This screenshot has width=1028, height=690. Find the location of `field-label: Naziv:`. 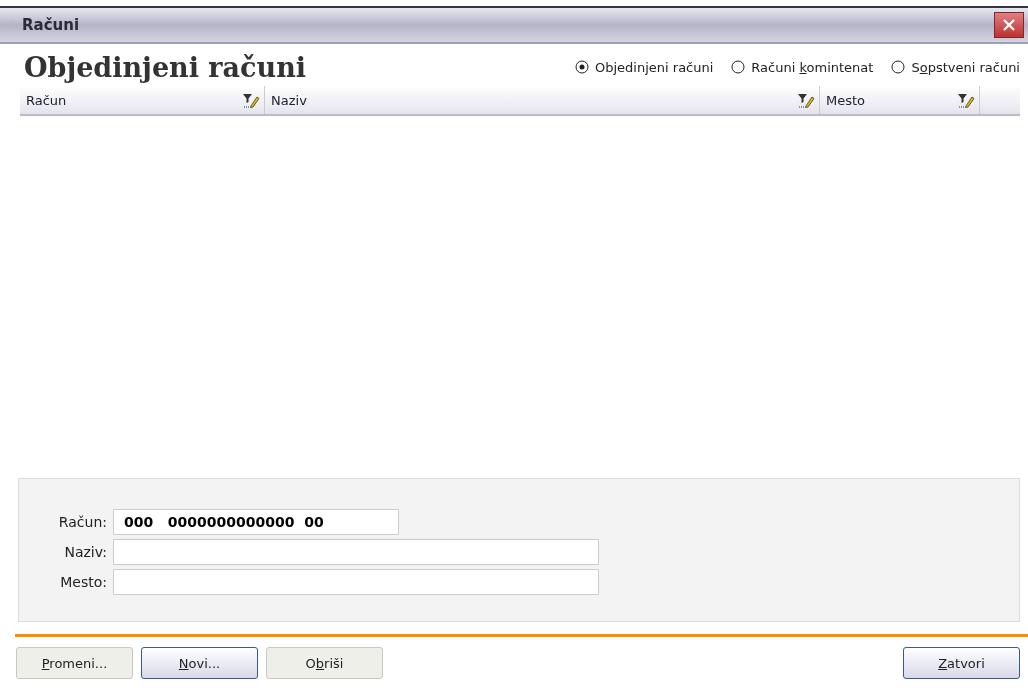

field-label: Naziv: is located at coordinates (85, 552).